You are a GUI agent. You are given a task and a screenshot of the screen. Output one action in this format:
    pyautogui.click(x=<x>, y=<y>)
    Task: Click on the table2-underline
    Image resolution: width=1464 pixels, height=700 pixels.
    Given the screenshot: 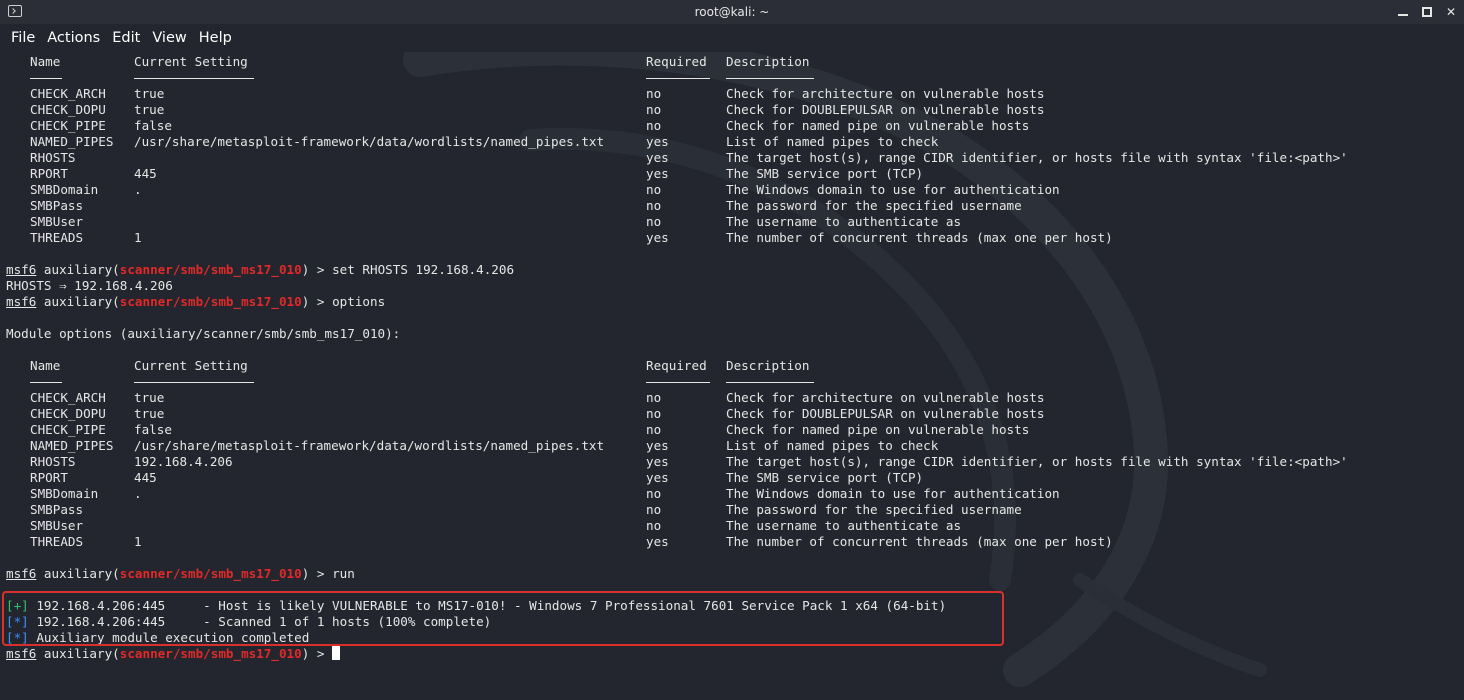 What is the action you would take?
    pyautogui.click(x=732, y=382)
    